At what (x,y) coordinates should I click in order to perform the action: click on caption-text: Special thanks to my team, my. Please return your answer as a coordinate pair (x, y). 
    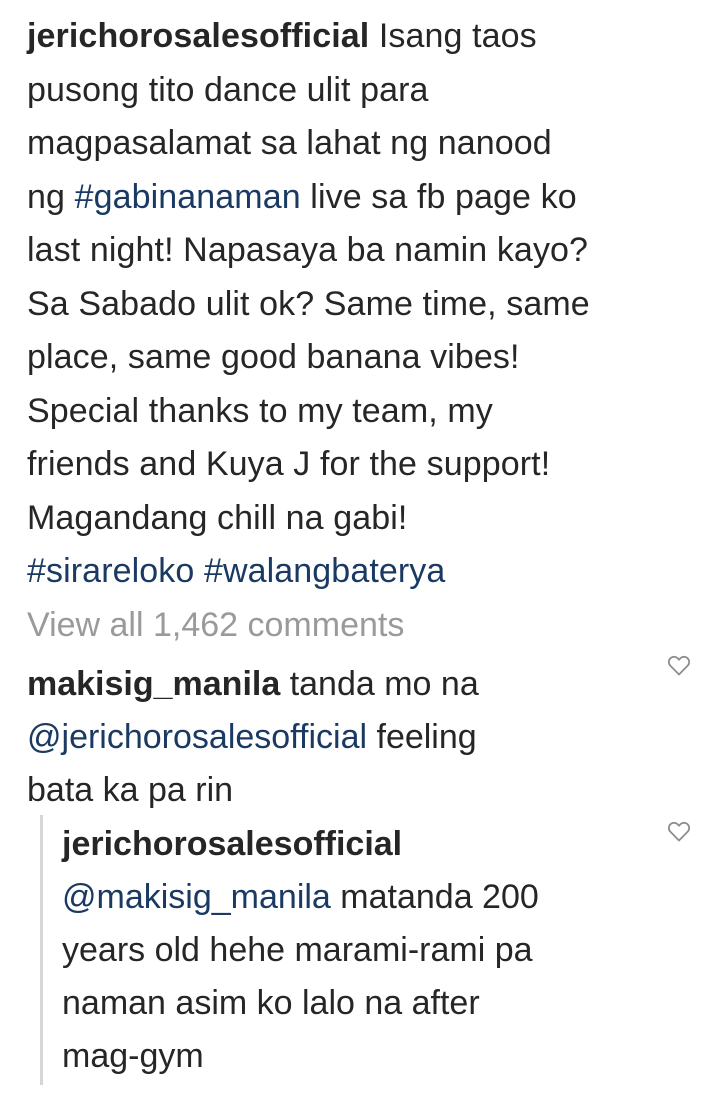
    Looking at the image, I should click on (260, 410).